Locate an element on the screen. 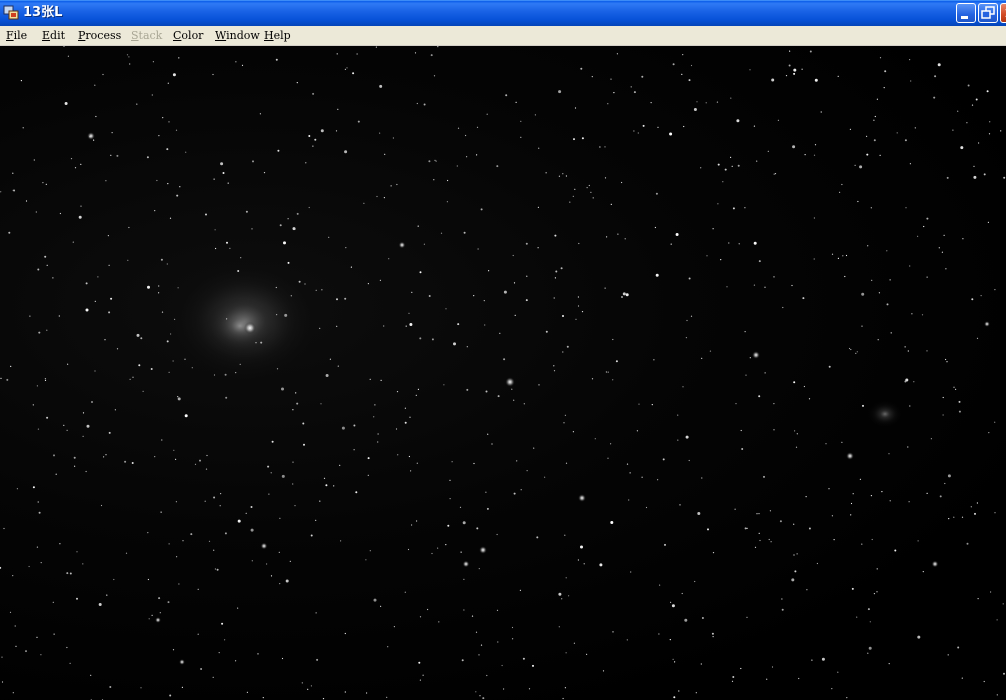 The width and height of the screenshot is (1006, 700). menu-process: Process is located at coordinates (99, 36).